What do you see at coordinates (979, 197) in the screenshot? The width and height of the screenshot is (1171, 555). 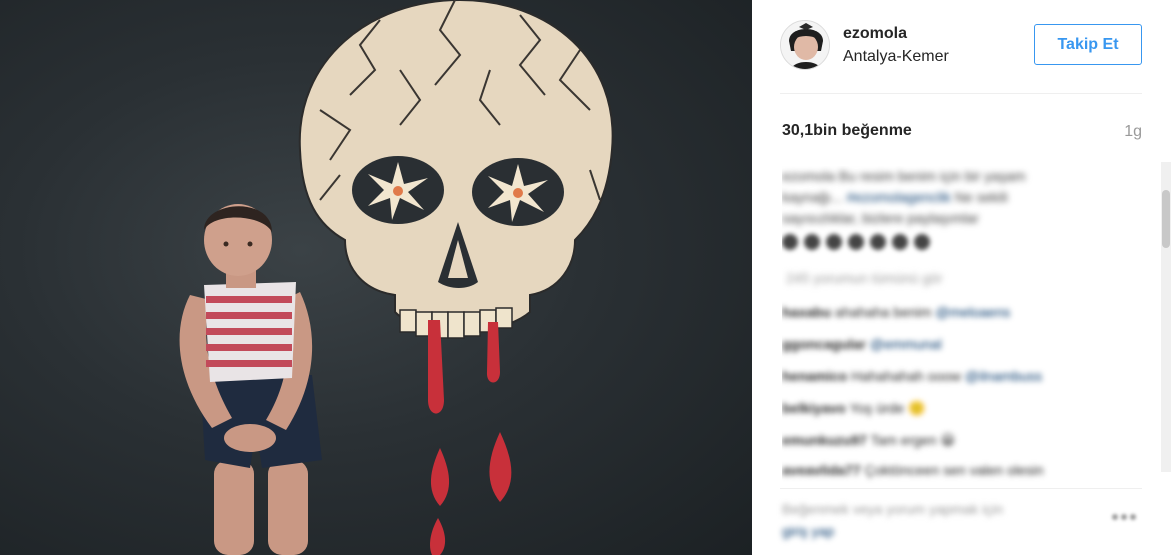 I see `caption-text: Ne sekili` at bounding box center [979, 197].